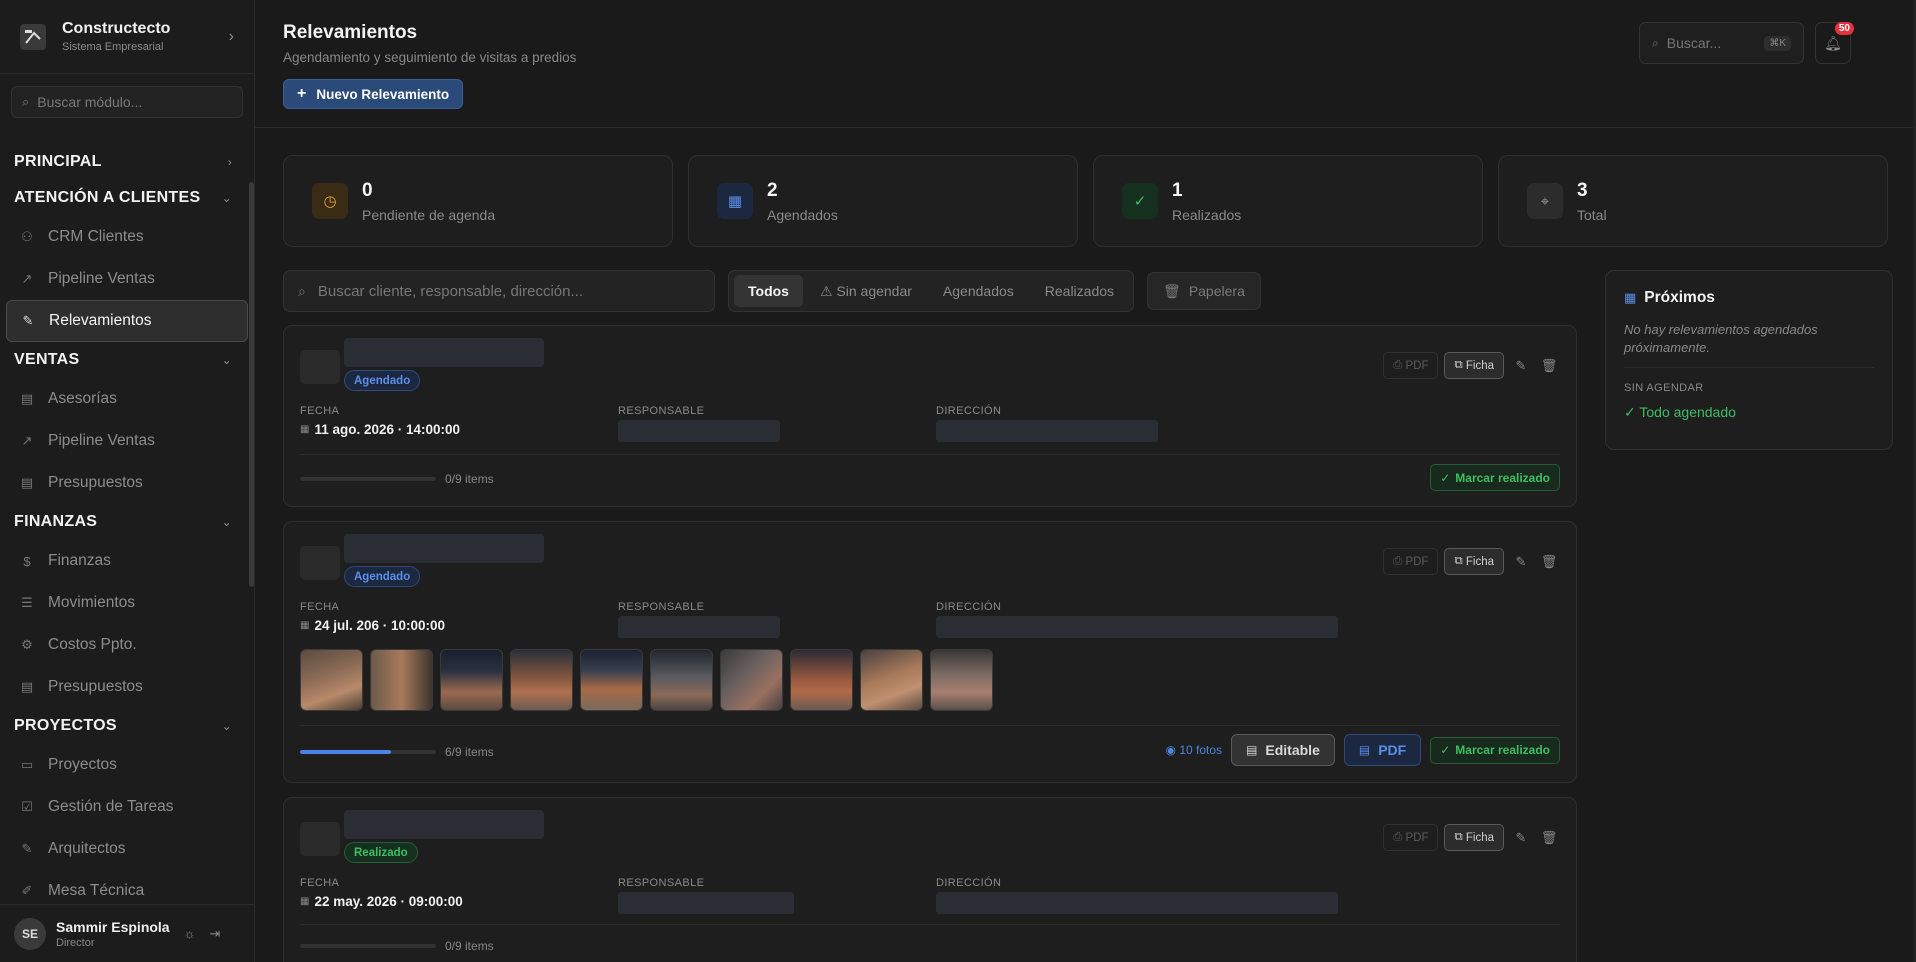  I want to click on sidebar-scrollbar, so click(251, 384).